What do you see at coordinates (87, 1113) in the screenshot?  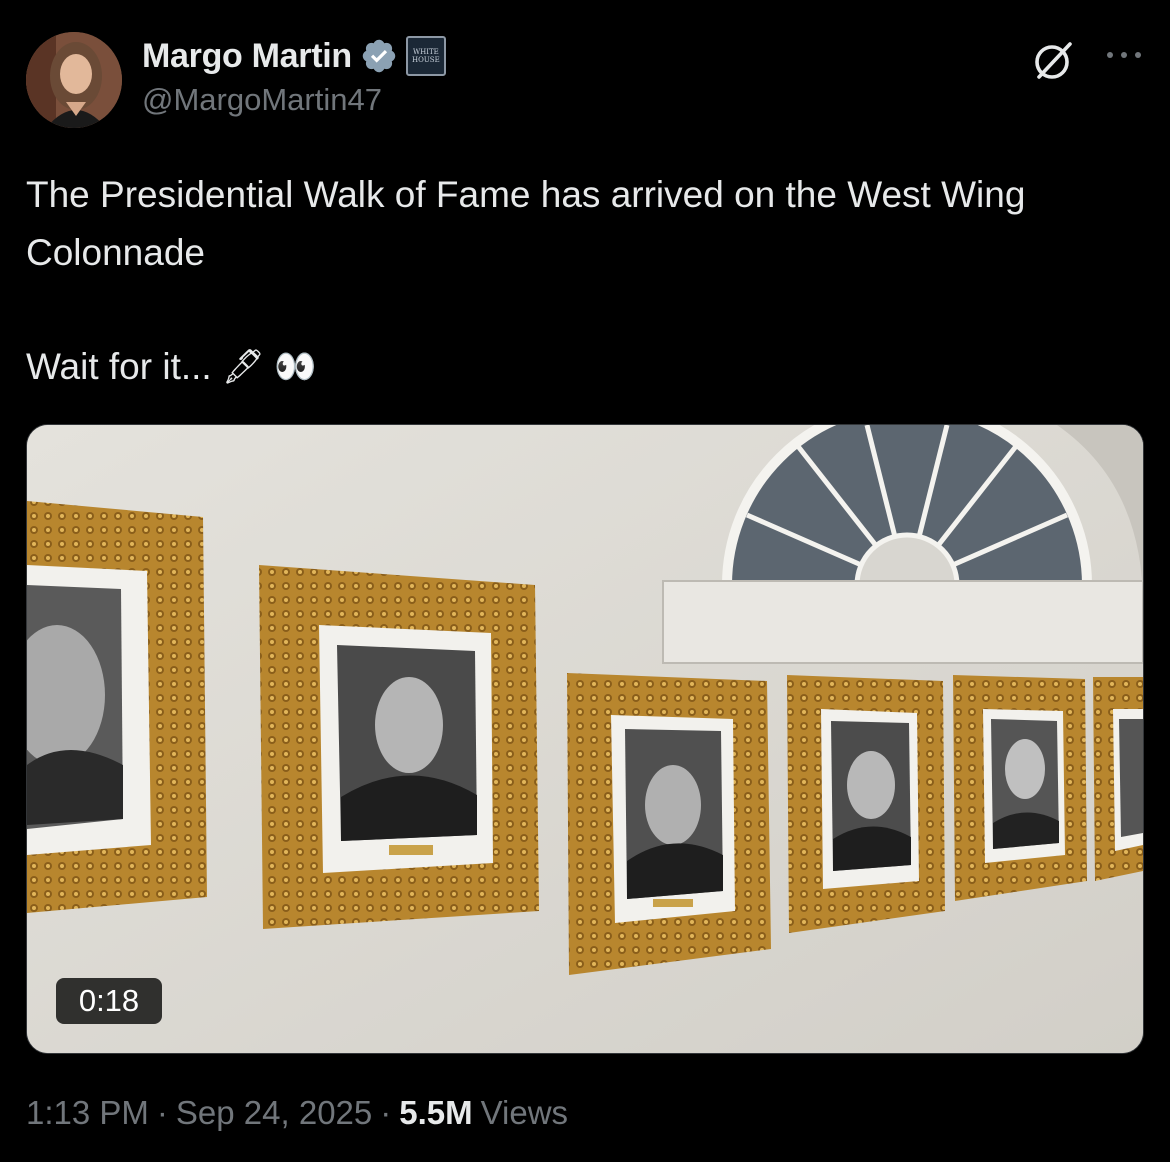 I see `tweet-time: 1:13 PM` at bounding box center [87, 1113].